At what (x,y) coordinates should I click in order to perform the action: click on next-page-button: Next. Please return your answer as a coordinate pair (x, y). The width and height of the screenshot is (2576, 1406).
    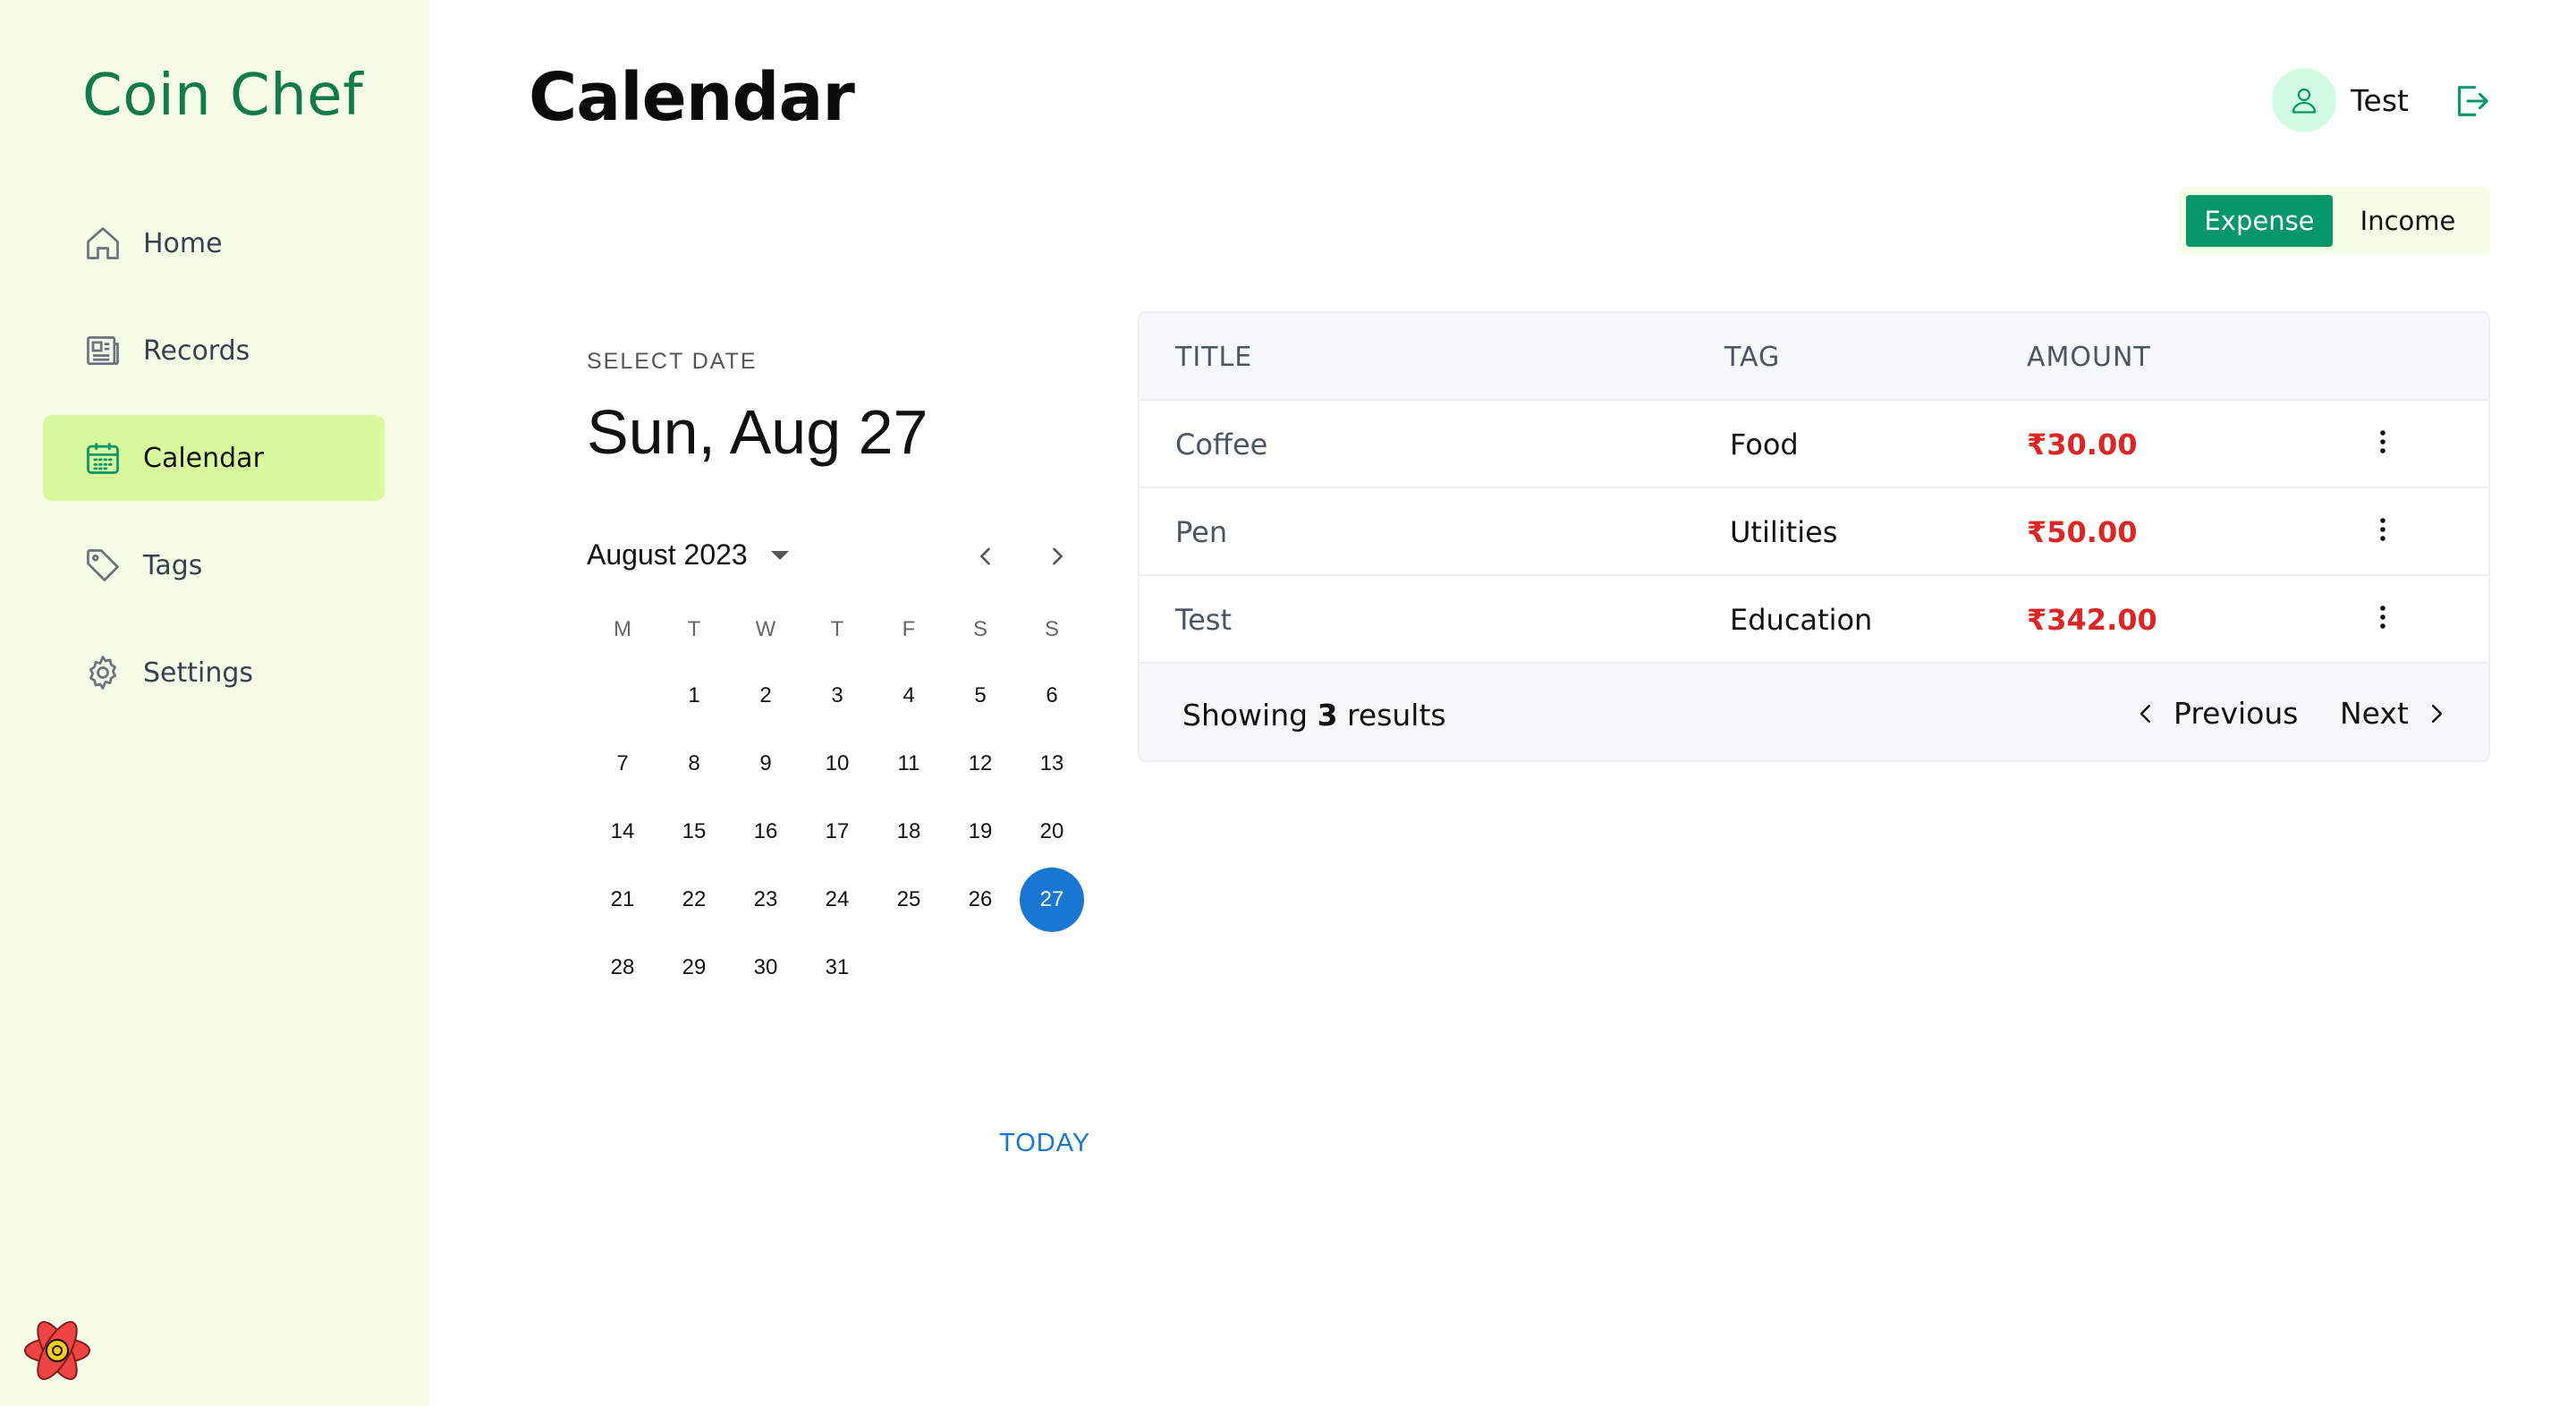
    Looking at the image, I should click on (2395, 713).